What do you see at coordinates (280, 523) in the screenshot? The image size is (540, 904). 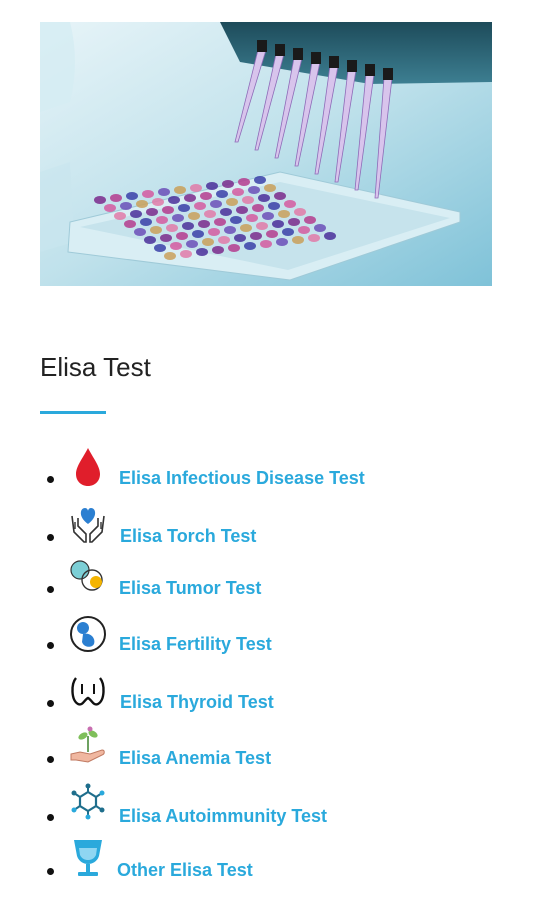 I see `list-item: Elisa Torch Test` at bounding box center [280, 523].